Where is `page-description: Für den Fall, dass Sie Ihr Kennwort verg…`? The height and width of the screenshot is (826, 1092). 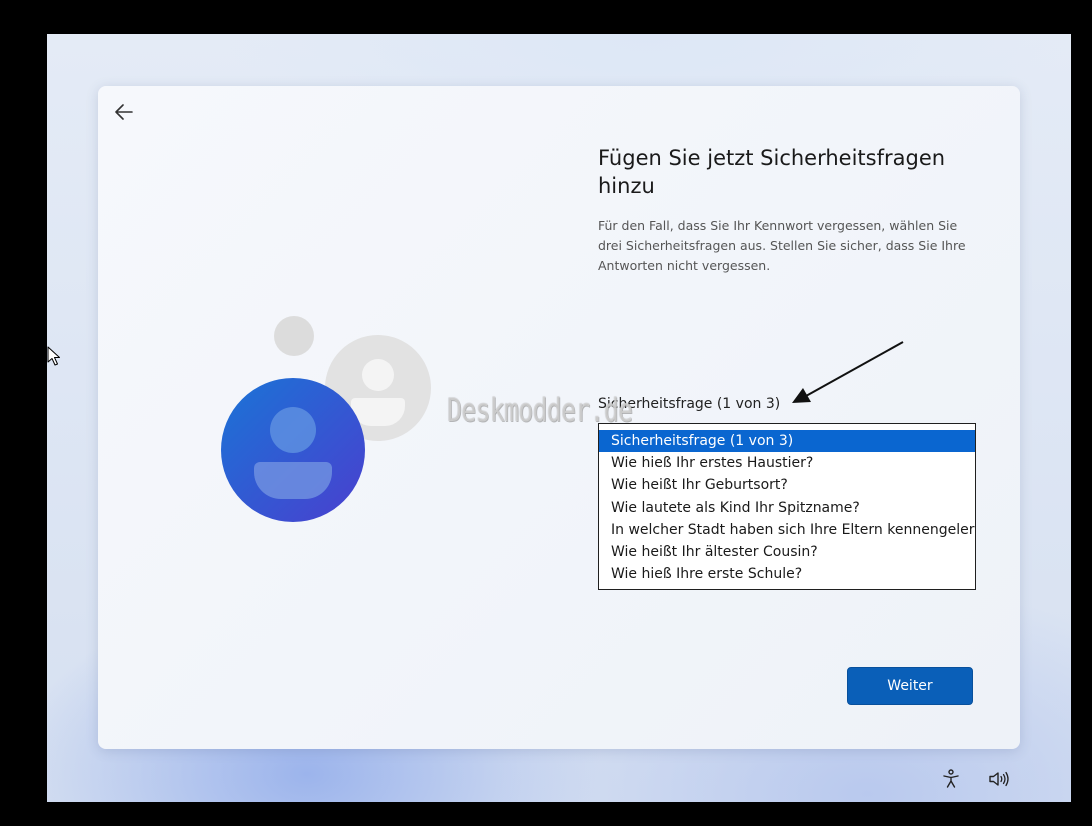 page-description: Für den Fall, dass Sie Ihr Kennwort verg… is located at coordinates (782, 245).